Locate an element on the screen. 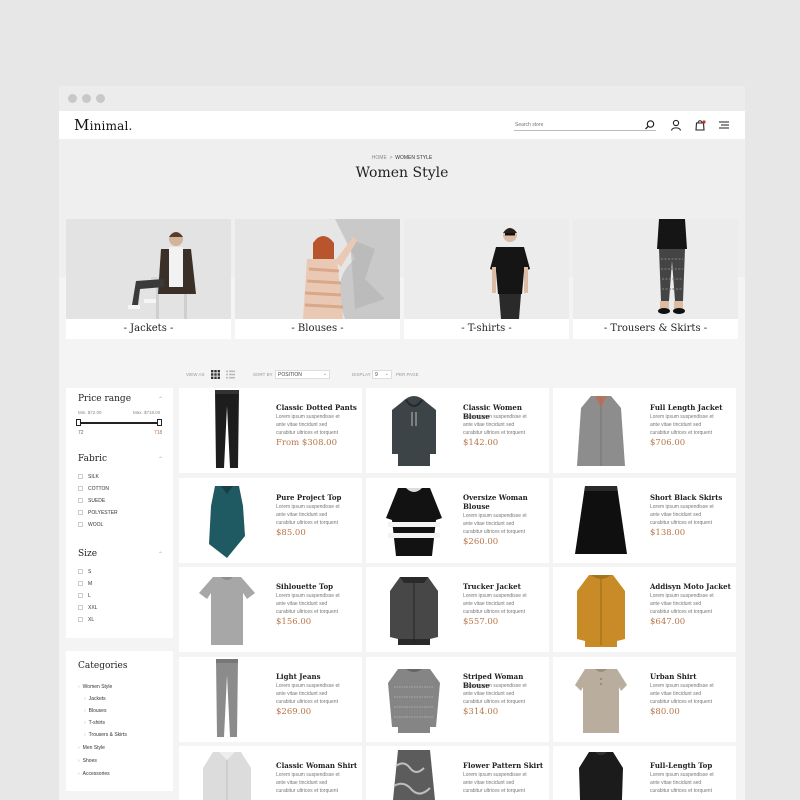 Image resolution: width=800 pixels, height=800 pixels. category-link: › Blouses is located at coordinates (95, 711).